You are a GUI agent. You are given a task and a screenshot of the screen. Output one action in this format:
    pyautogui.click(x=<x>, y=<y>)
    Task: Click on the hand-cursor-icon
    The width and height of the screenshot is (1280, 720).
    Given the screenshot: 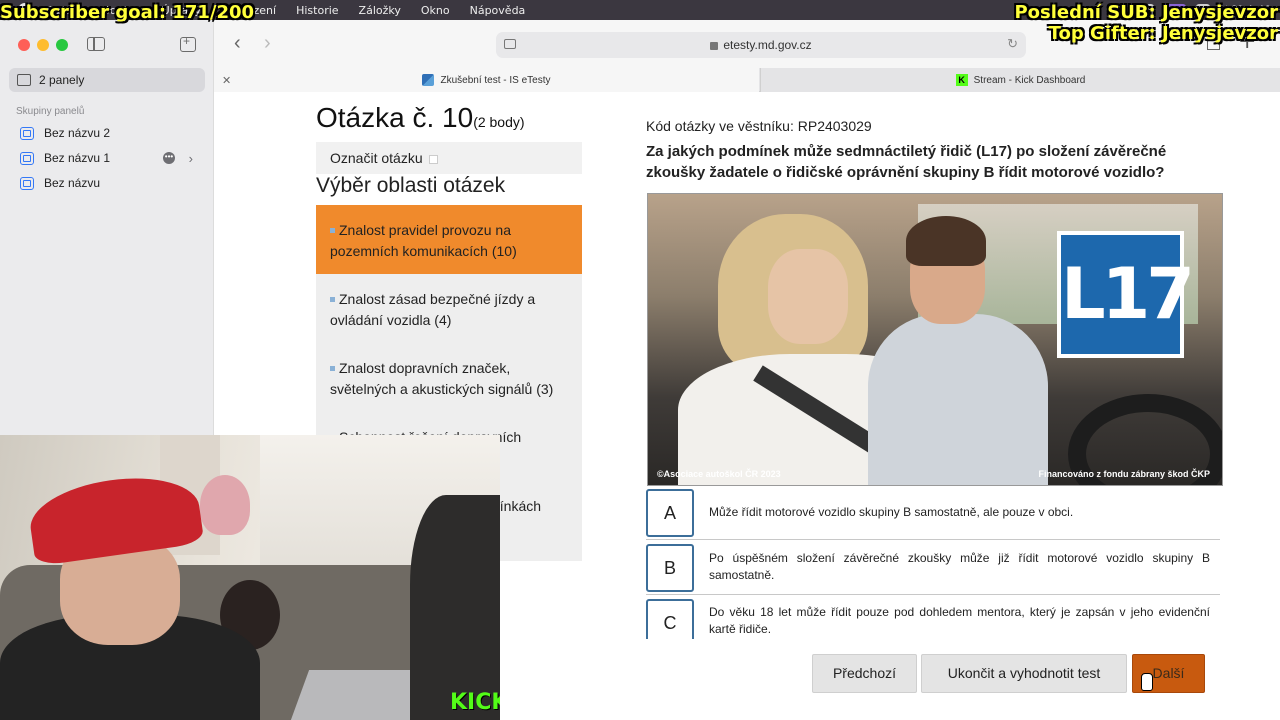 What is the action you would take?
    pyautogui.click(x=1147, y=682)
    